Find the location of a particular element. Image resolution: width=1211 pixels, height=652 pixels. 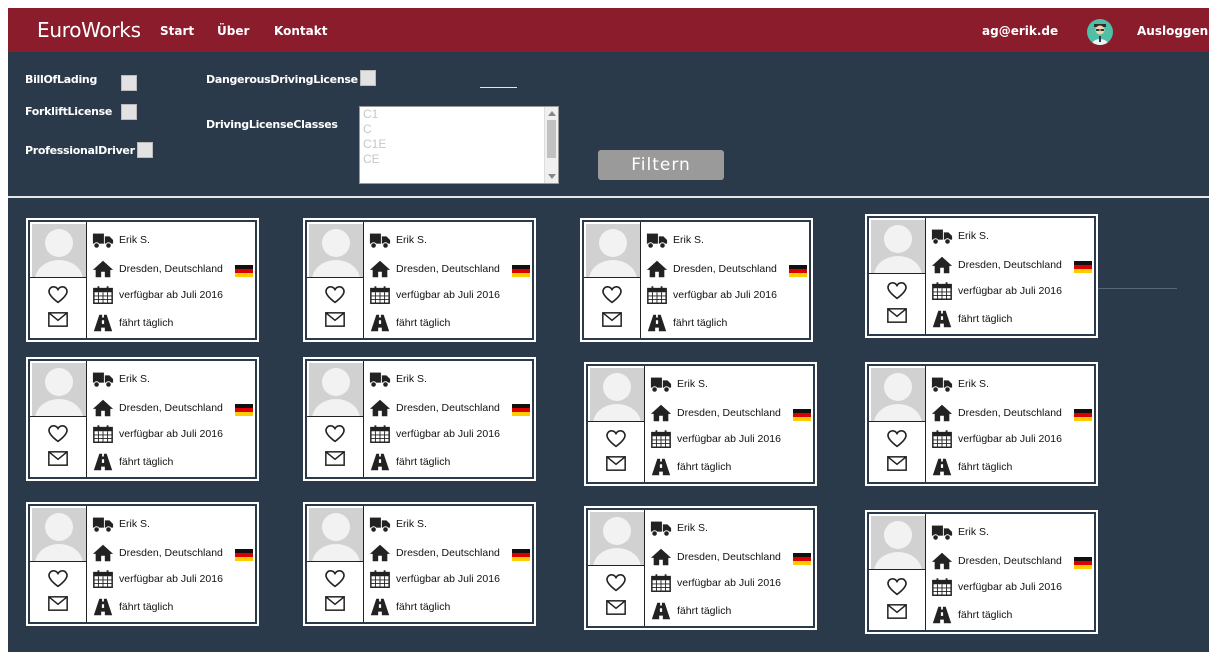

scroll-up-icon is located at coordinates (552, 113).